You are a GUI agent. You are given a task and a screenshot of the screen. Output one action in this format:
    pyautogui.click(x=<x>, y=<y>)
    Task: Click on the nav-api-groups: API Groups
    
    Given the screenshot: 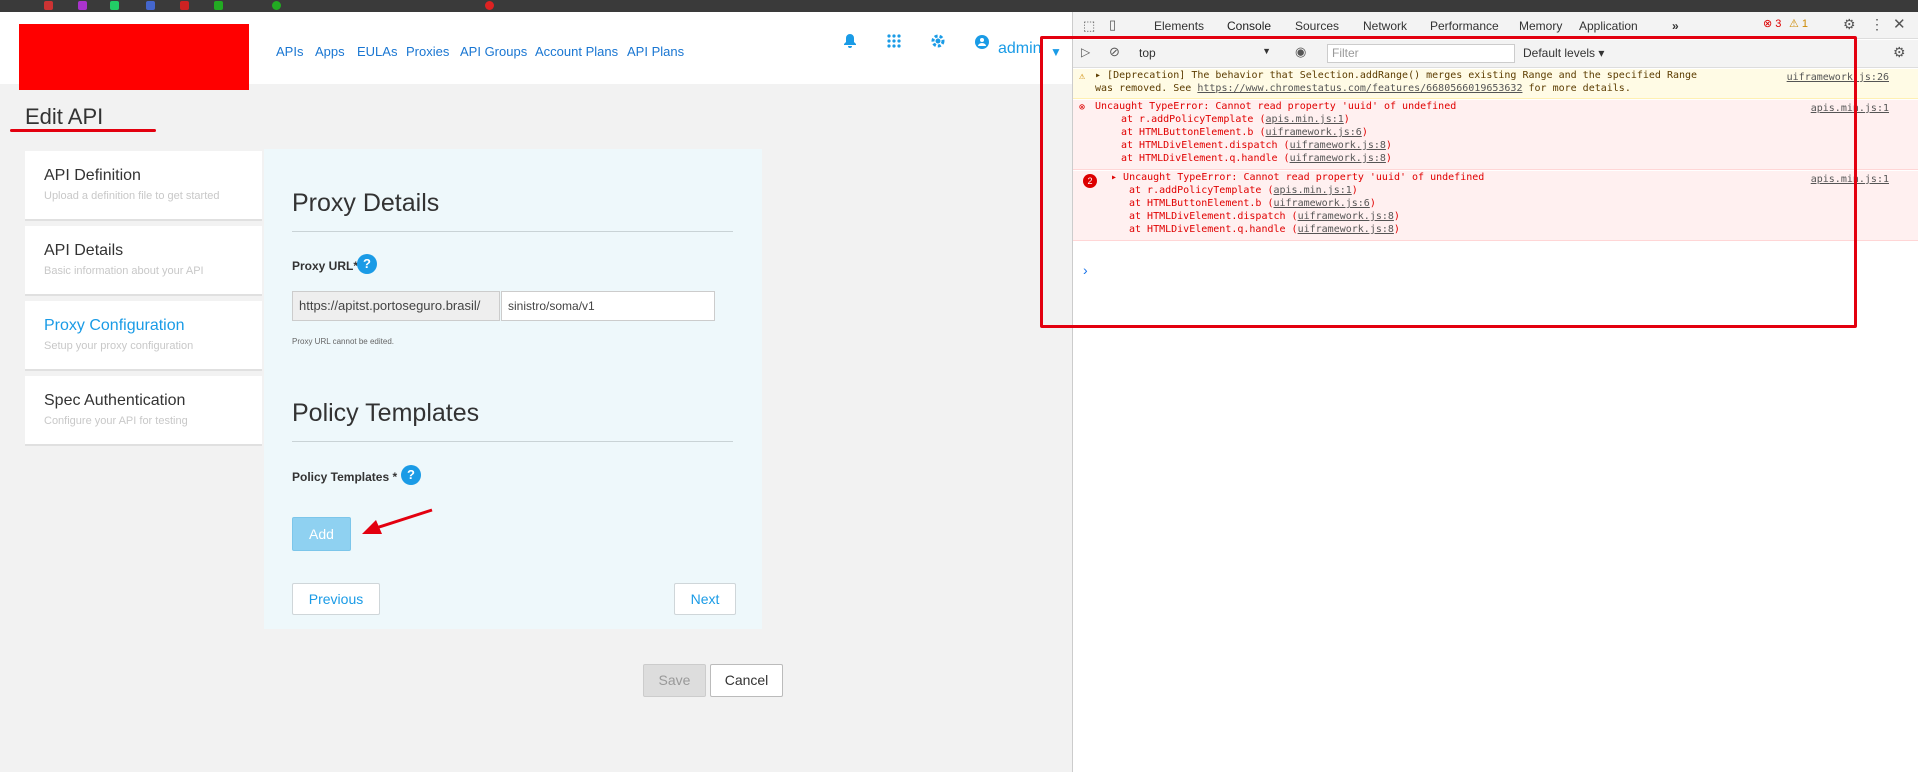 What is the action you would take?
    pyautogui.click(x=493, y=51)
    